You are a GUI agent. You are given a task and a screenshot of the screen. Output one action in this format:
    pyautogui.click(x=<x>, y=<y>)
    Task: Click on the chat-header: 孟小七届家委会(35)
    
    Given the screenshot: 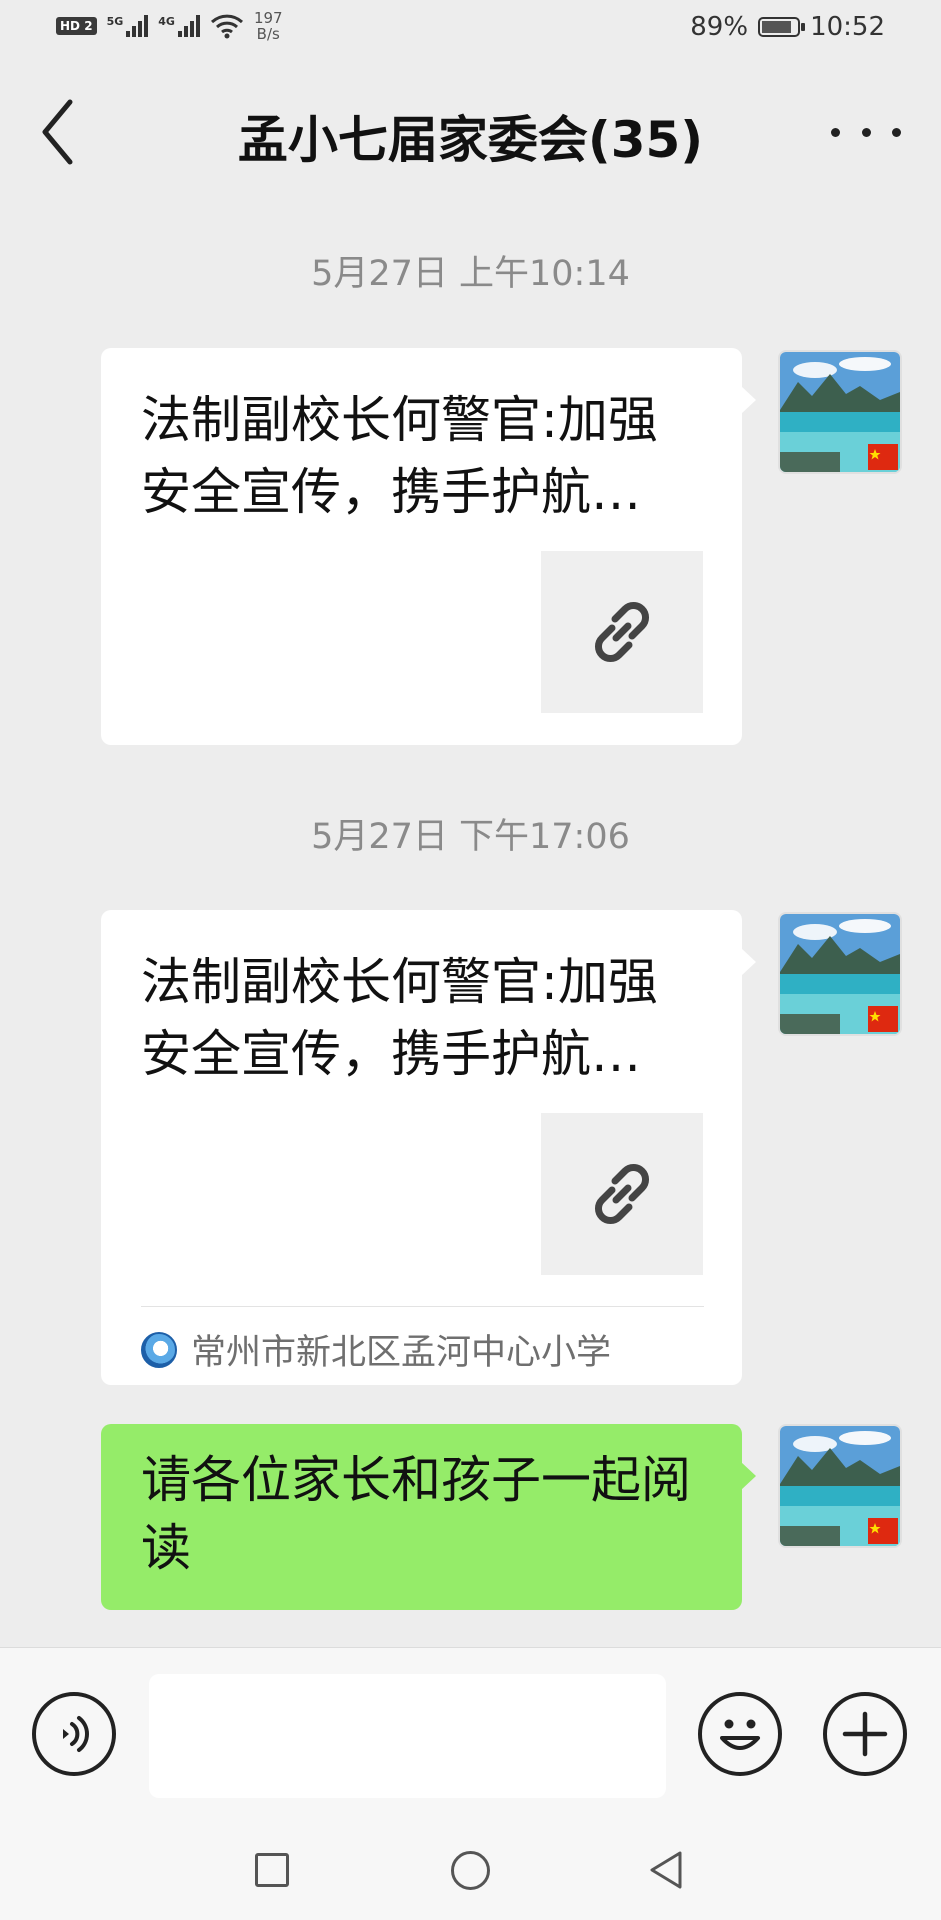 What is the action you would take?
    pyautogui.click(x=470, y=134)
    